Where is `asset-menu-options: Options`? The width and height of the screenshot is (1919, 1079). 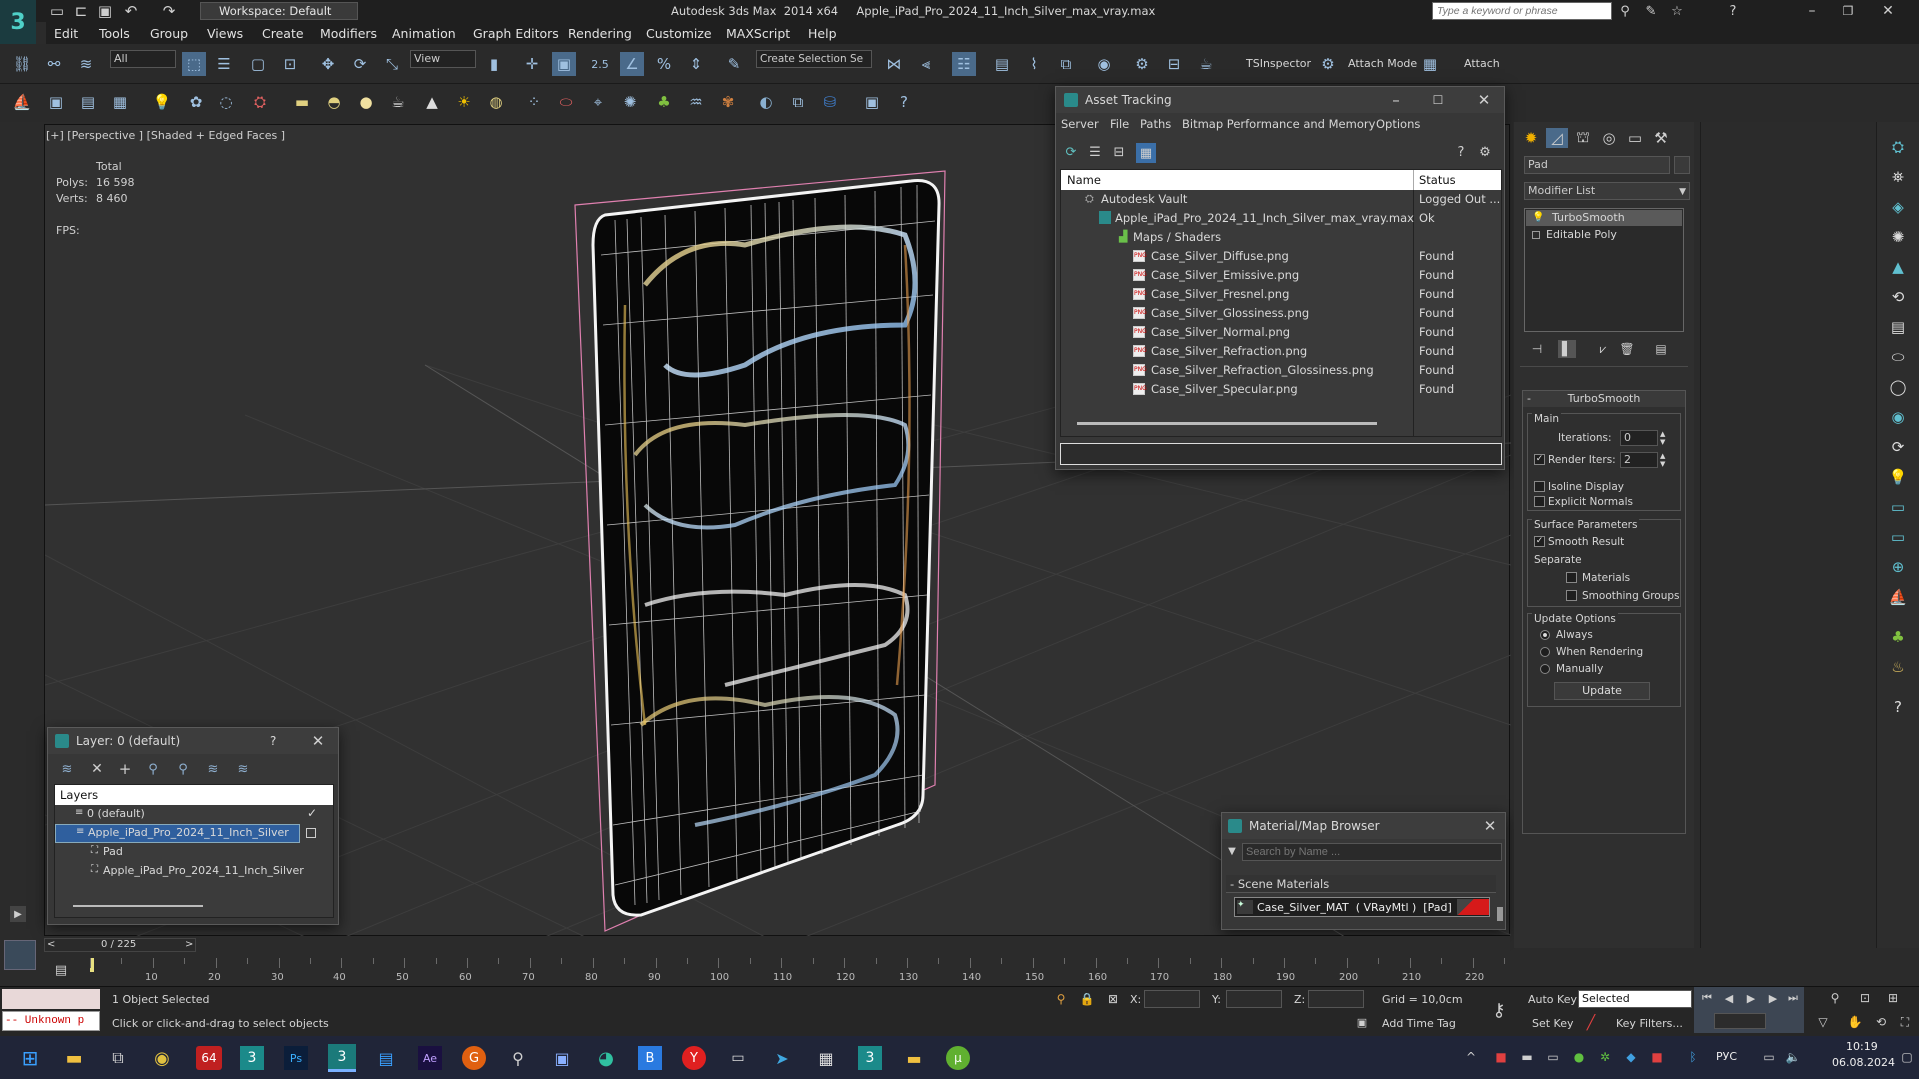 asset-menu-options: Options is located at coordinates (1398, 124).